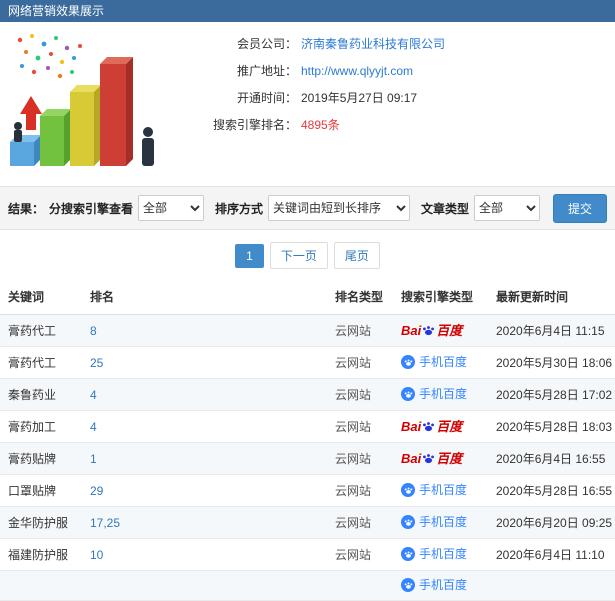 The image size is (615, 601). Describe the element at coordinates (307, 554) in the screenshot. I see `table-row: 福建防护服 10 云网站 手机百度 2020年6月4日 11:10` at that location.